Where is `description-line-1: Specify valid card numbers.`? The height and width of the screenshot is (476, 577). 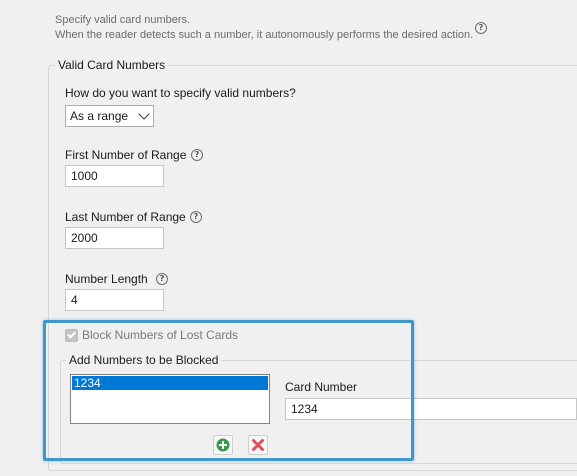 description-line-1: Specify valid card numbers. is located at coordinates (123, 20).